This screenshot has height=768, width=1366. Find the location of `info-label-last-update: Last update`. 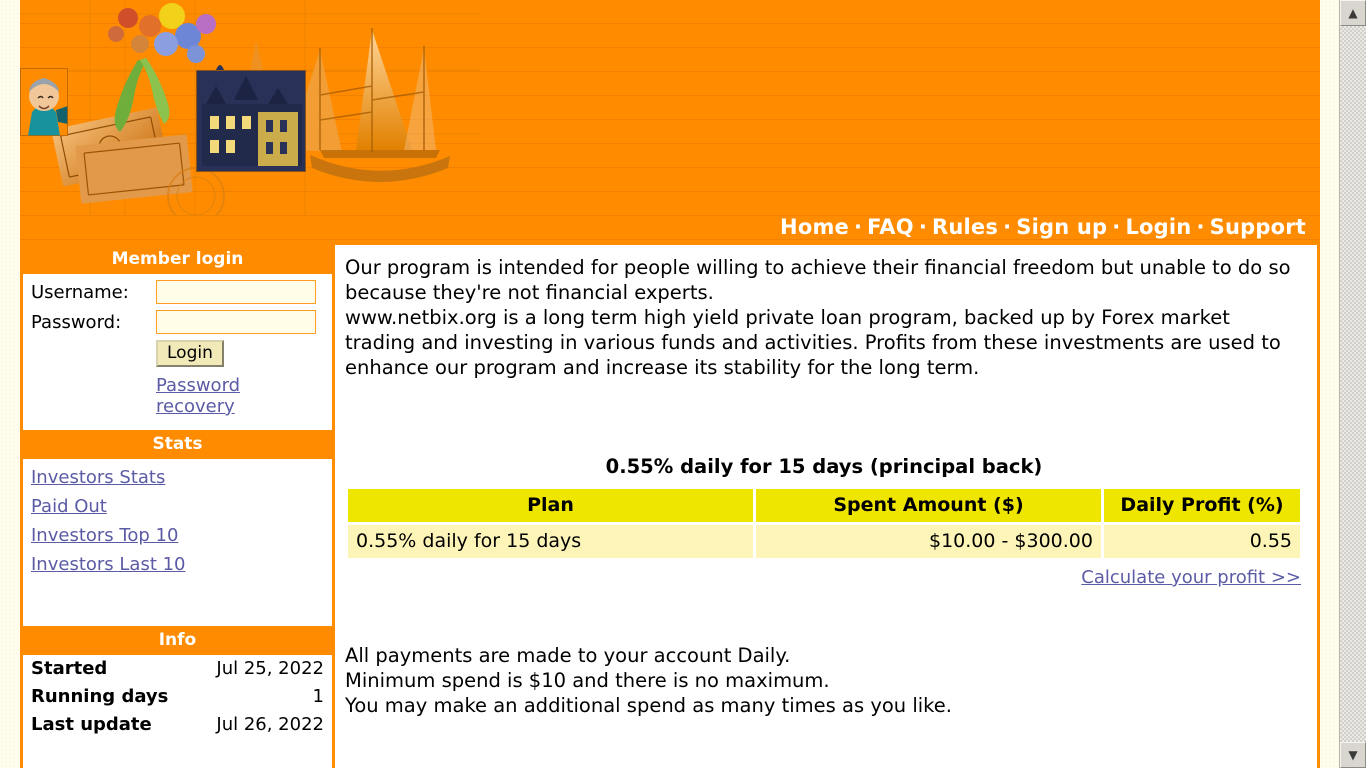

info-label-last-update: Last update is located at coordinates (91, 724).